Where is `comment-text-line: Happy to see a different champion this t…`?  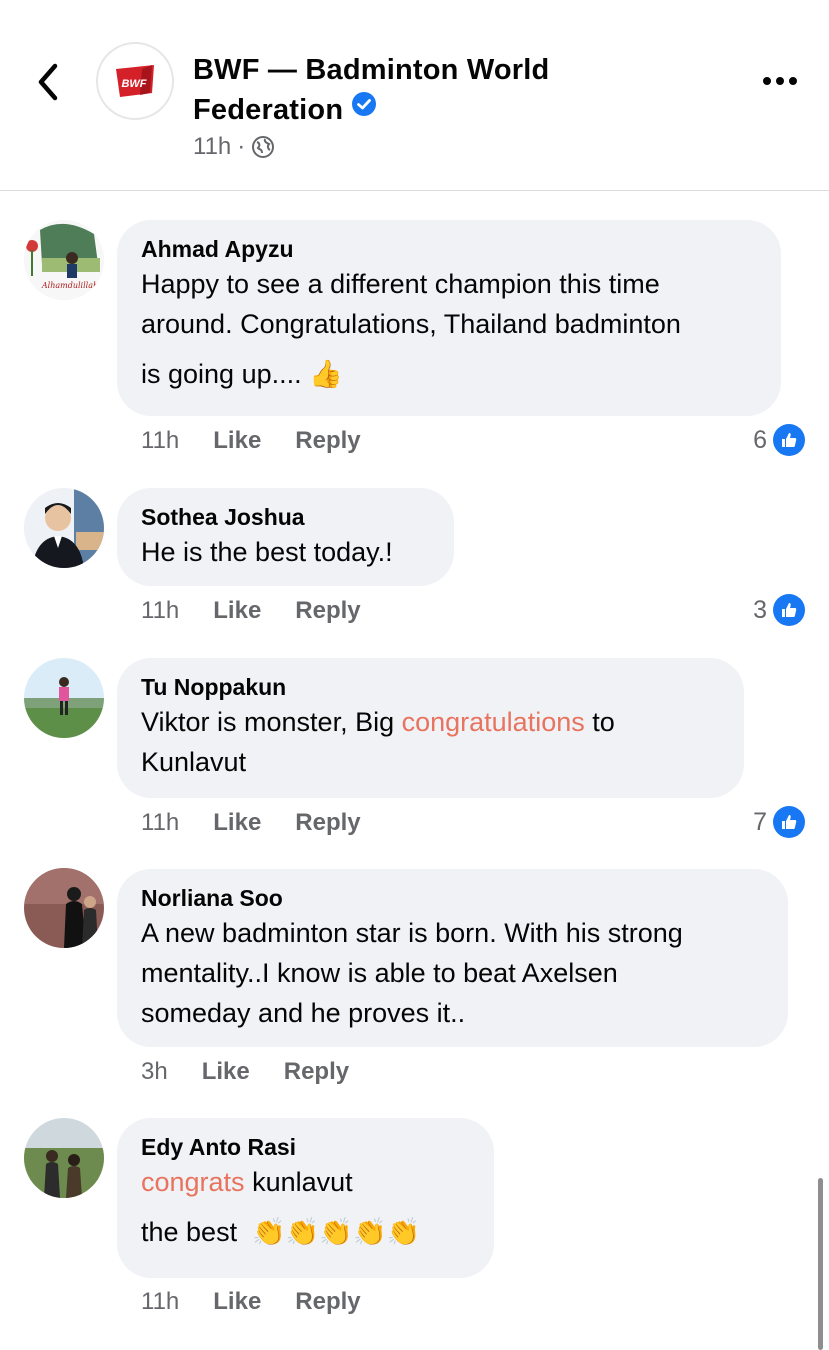
comment-text-line: Happy to see a different champion this t… is located at coordinates (400, 284).